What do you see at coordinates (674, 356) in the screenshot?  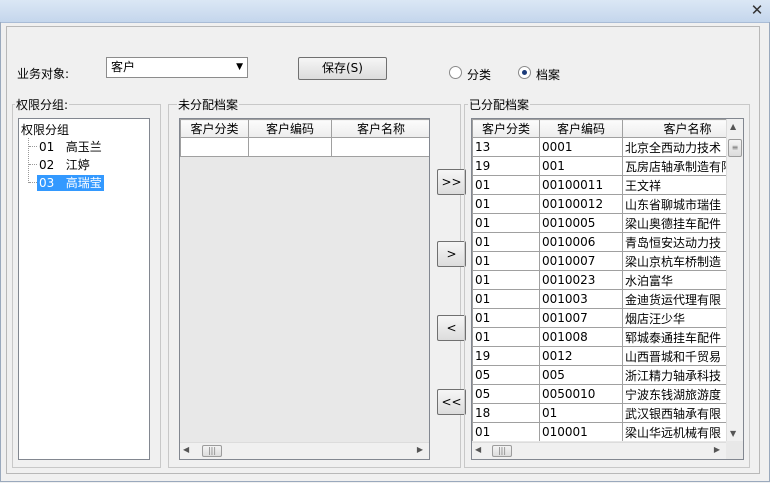 I see `table-cell: 山西晋城和千贸易` at bounding box center [674, 356].